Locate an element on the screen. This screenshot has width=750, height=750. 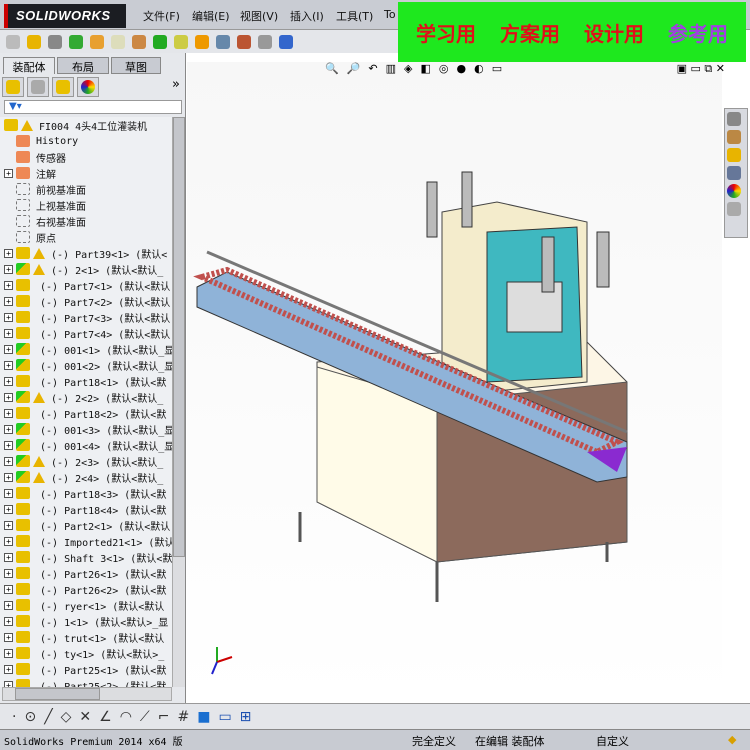
four-view-icon: ⊞ is located at coordinates (246, 717).